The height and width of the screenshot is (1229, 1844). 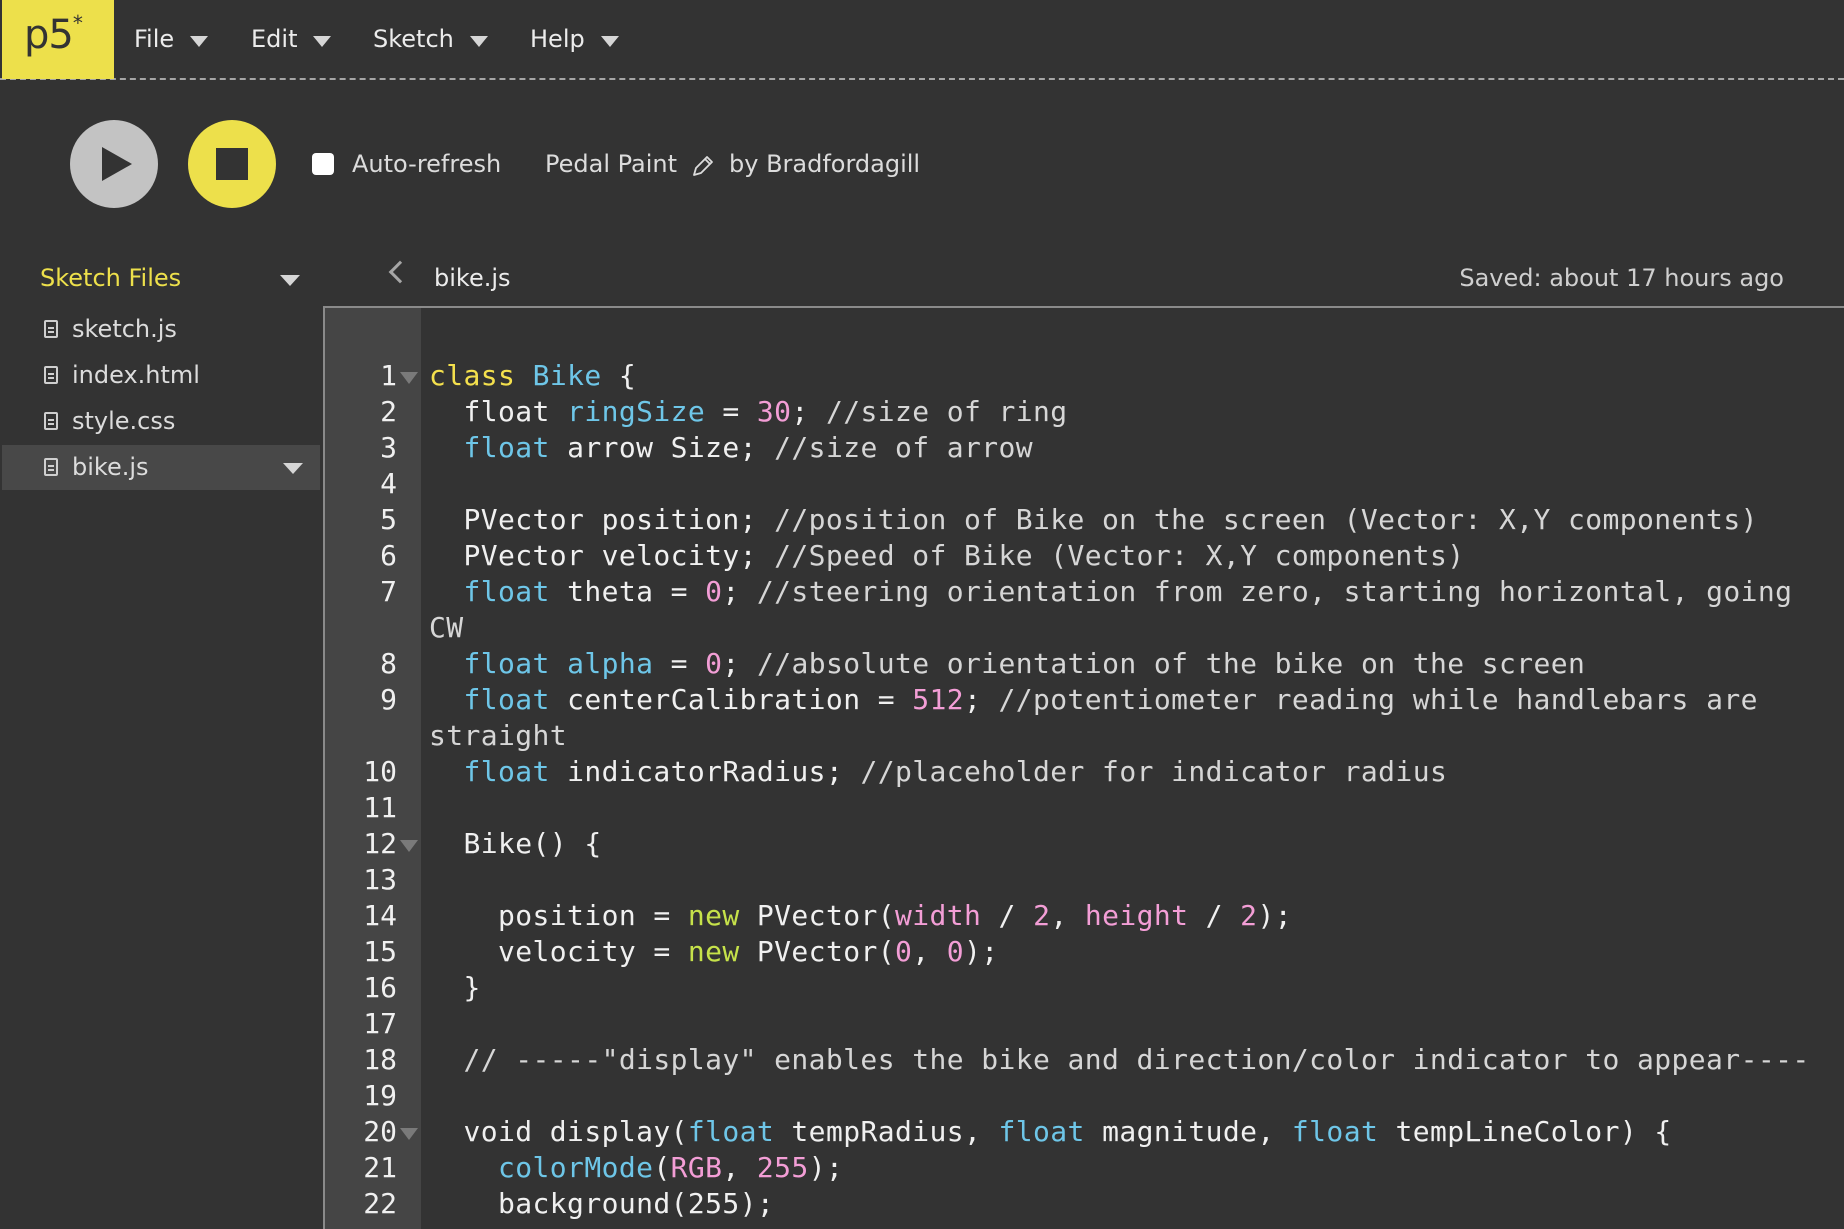 What do you see at coordinates (782, 1167) in the screenshot?
I see `code-token: 255` at bounding box center [782, 1167].